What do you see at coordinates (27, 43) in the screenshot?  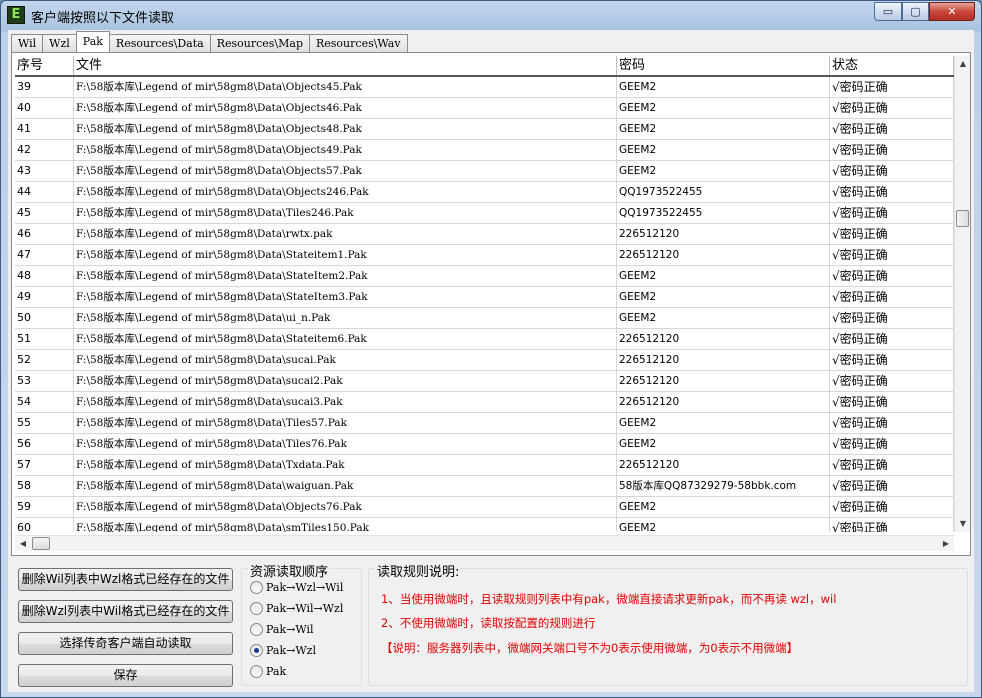 I see `tab-wil: Wil` at bounding box center [27, 43].